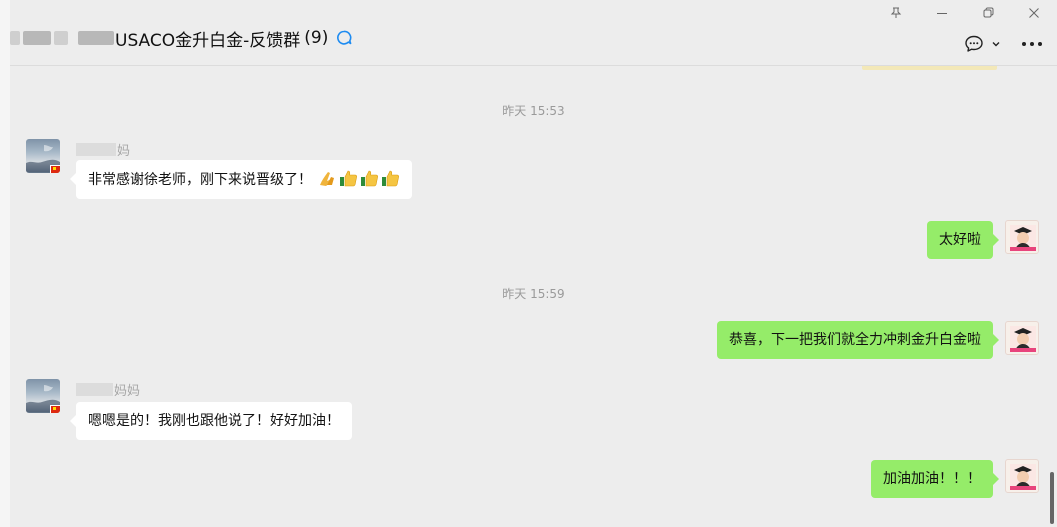 Image resolution: width=1057 pixels, height=527 pixels. I want to click on message-text: 恭喜，下一把我们就全力冲刺金升白金啦, so click(855, 340).